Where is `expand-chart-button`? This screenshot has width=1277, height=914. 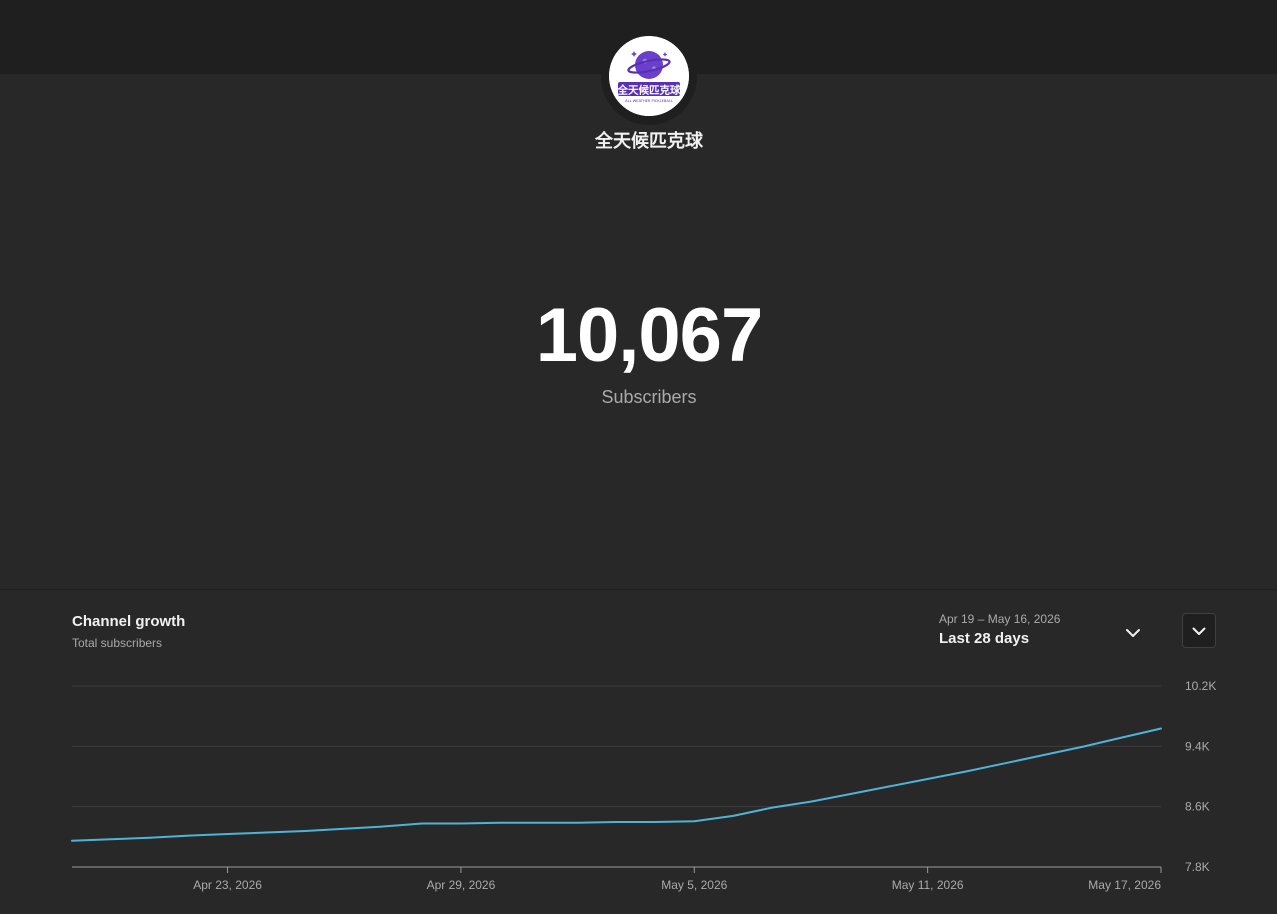 expand-chart-button is located at coordinates (1199, 630).